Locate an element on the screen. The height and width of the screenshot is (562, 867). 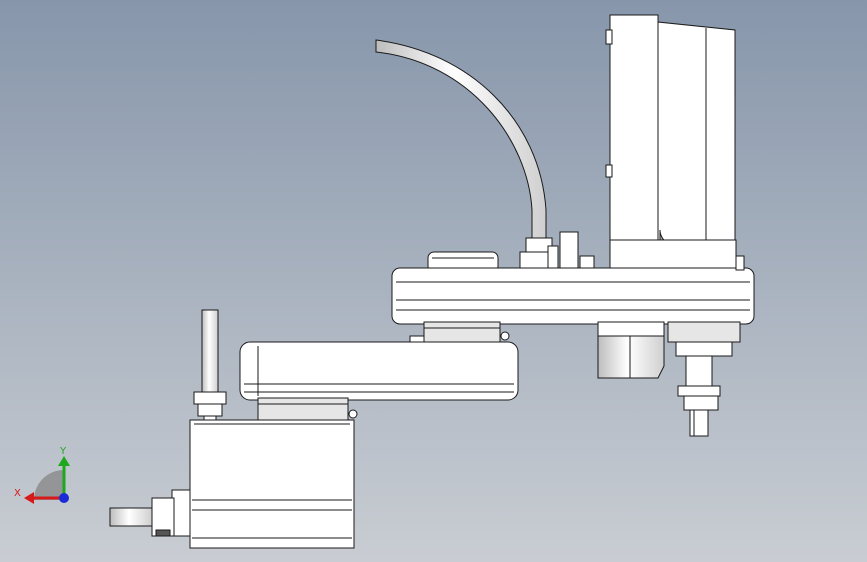
motor-cover is located at coordinates (671, 142).